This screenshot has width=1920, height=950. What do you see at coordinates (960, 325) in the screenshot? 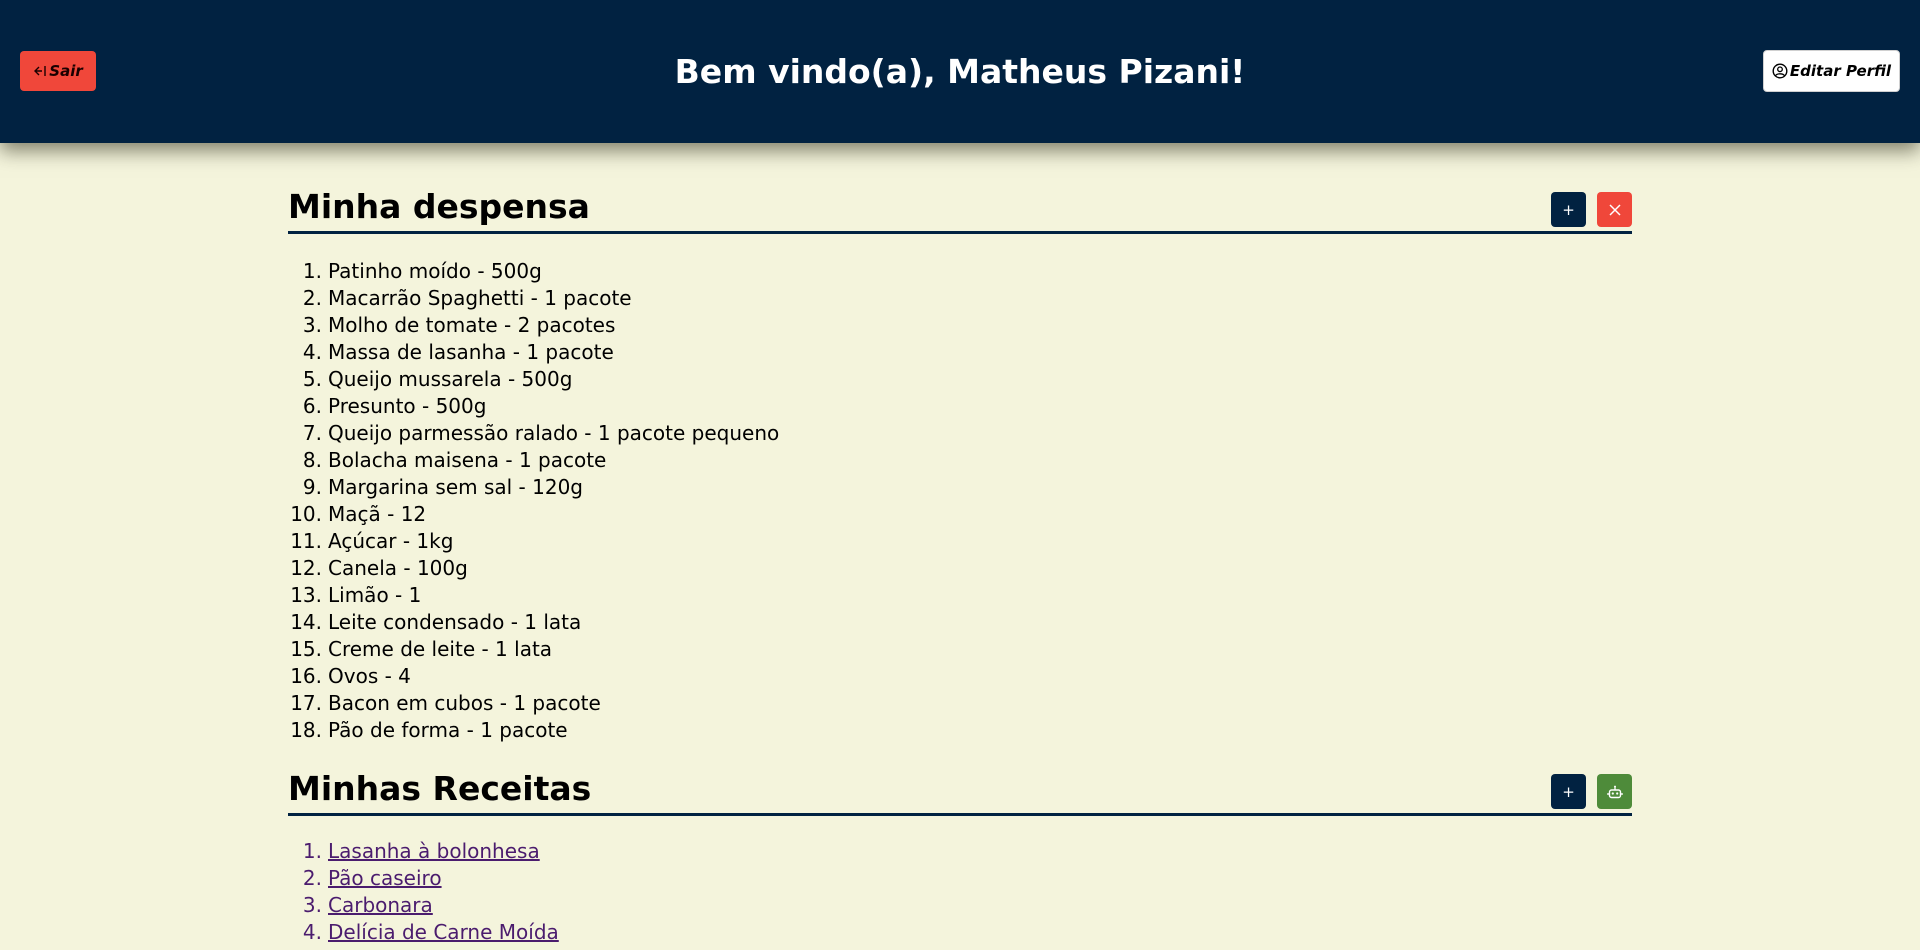
I see `pantry-list-item: 3. Molho de tomate - 2 pacotes` at bounding box center [960, 325].